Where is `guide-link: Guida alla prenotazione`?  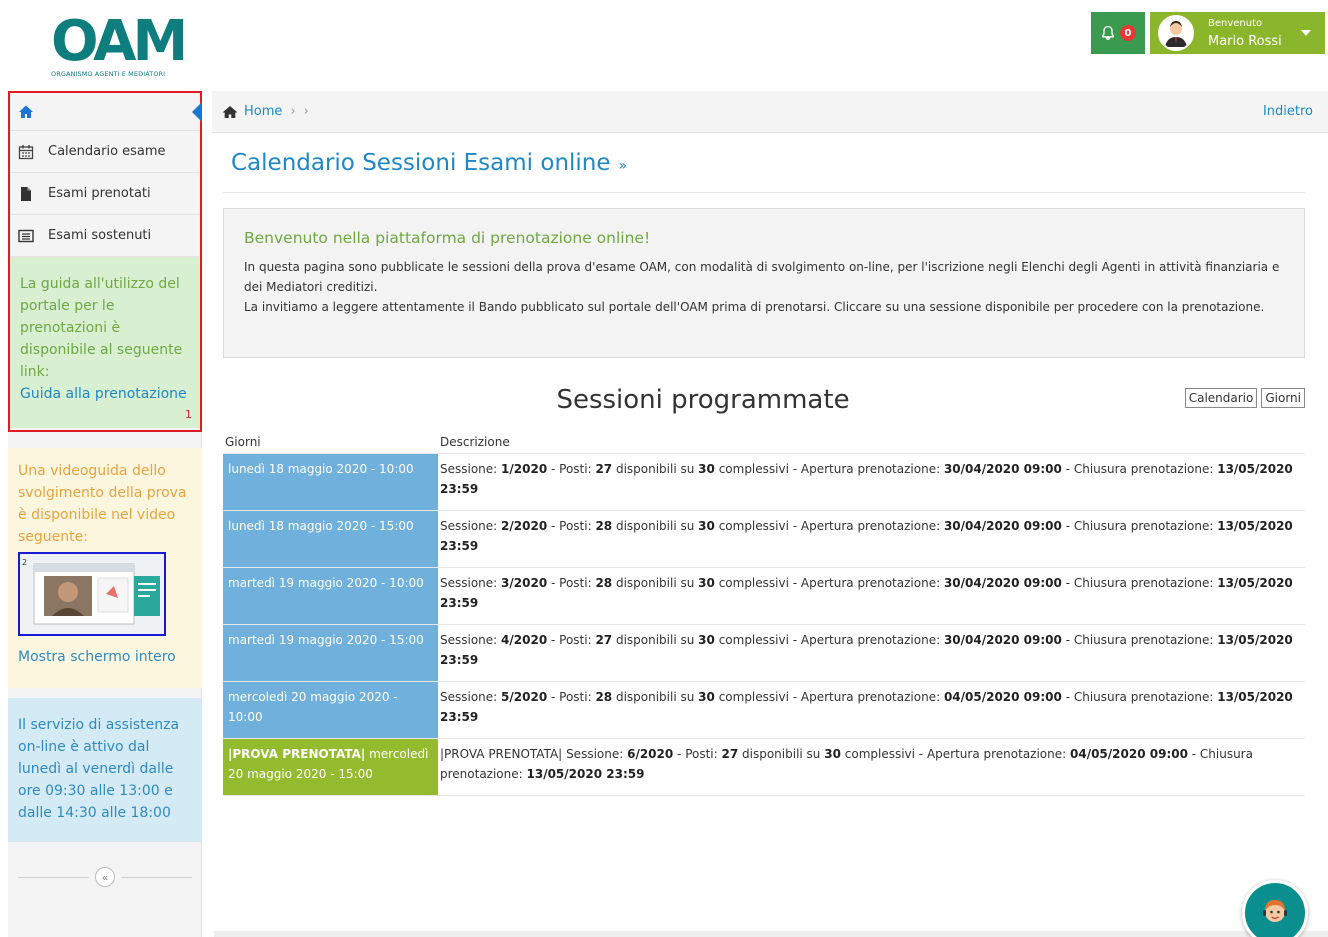 guide-link: Guida alla prenotazione is located at coordinates (105, 394).